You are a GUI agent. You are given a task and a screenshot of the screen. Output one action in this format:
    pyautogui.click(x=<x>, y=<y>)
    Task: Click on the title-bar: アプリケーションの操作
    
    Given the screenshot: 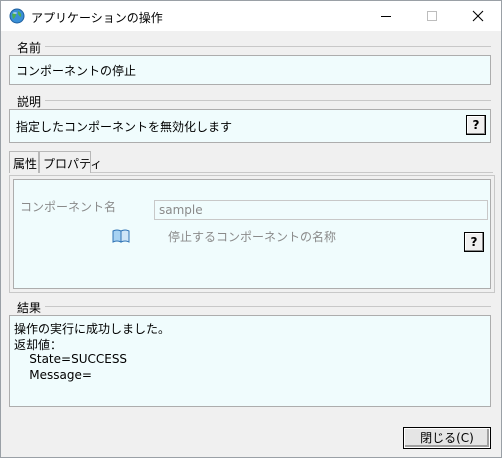 What is the action you would take?
    pyautogui.click(x=251, y=16)
    